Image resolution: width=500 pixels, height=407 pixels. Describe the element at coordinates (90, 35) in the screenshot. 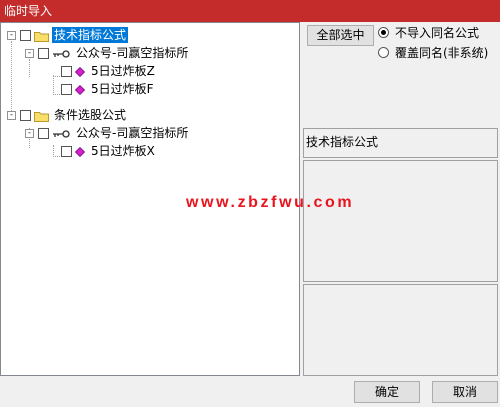

I see `node-label: 技术指标公式` at that location.